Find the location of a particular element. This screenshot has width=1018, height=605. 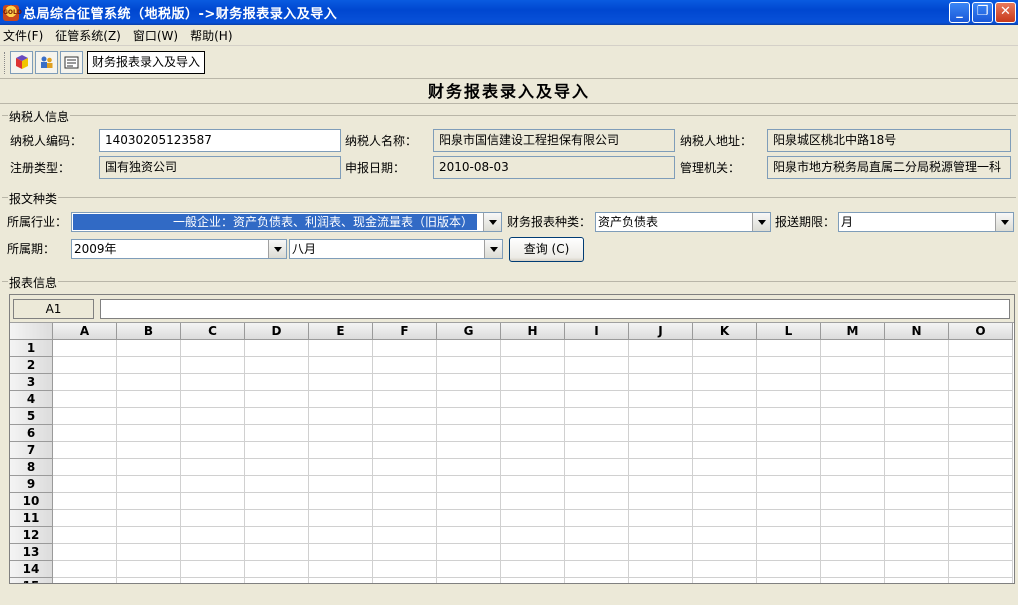

cell-a6 is located at coordinates (85, 433).